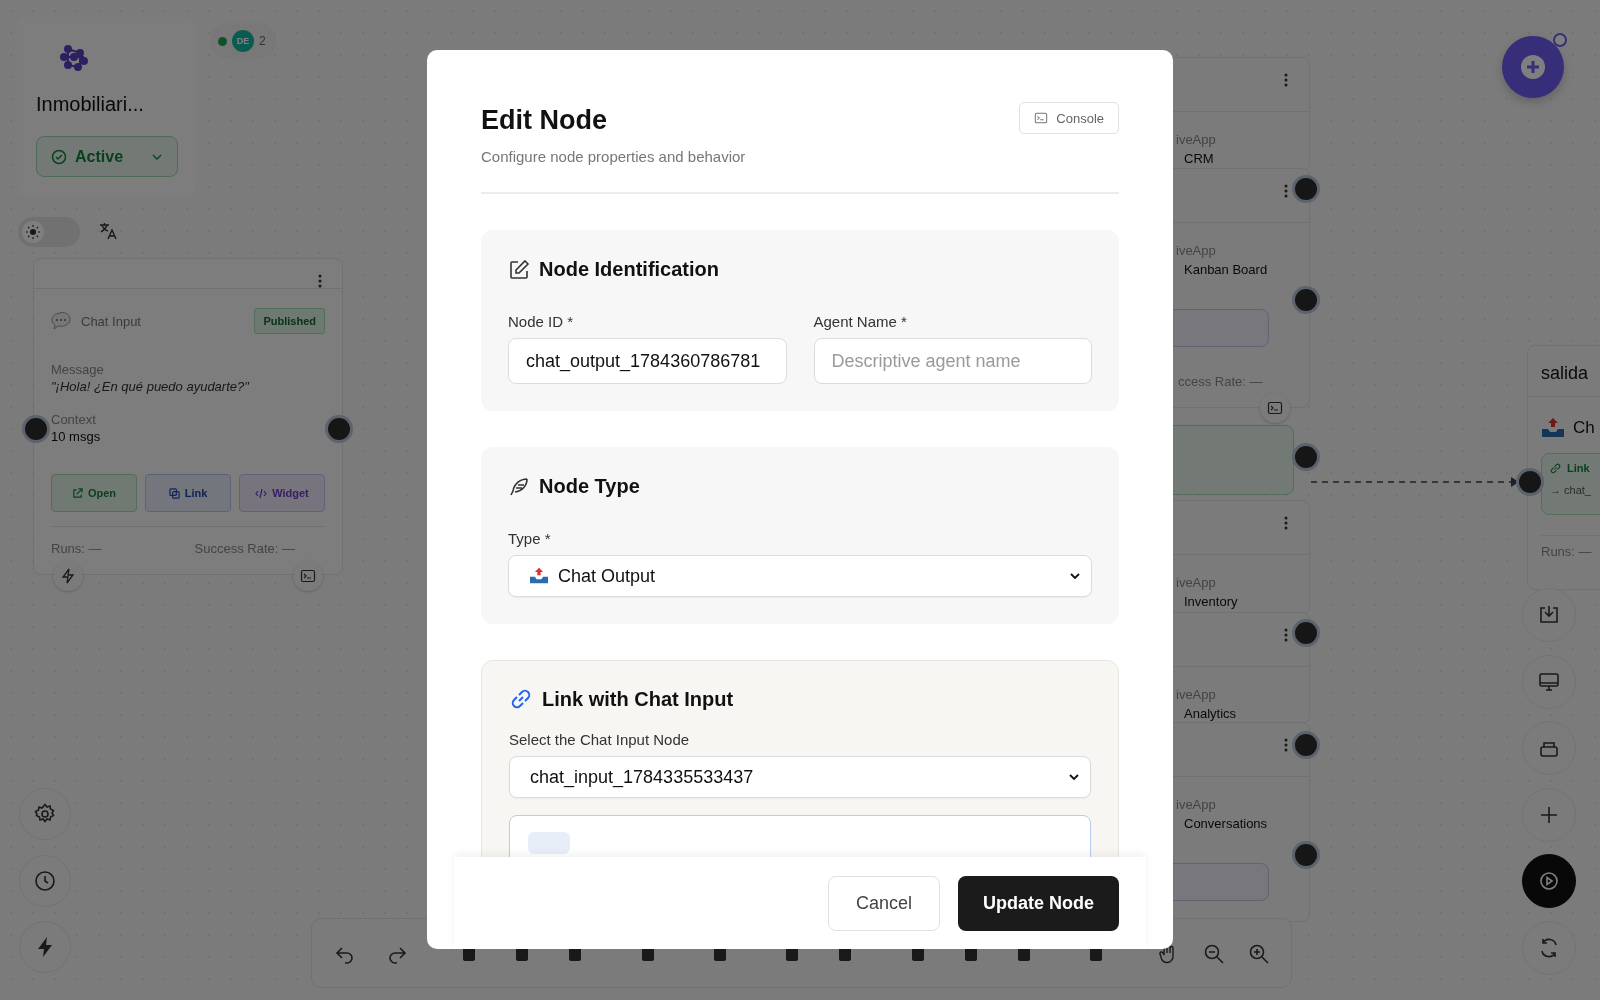  Describe the element at coordinates (76, 548) in the screenshot. I see `runs-text: Runs: —` at that location.